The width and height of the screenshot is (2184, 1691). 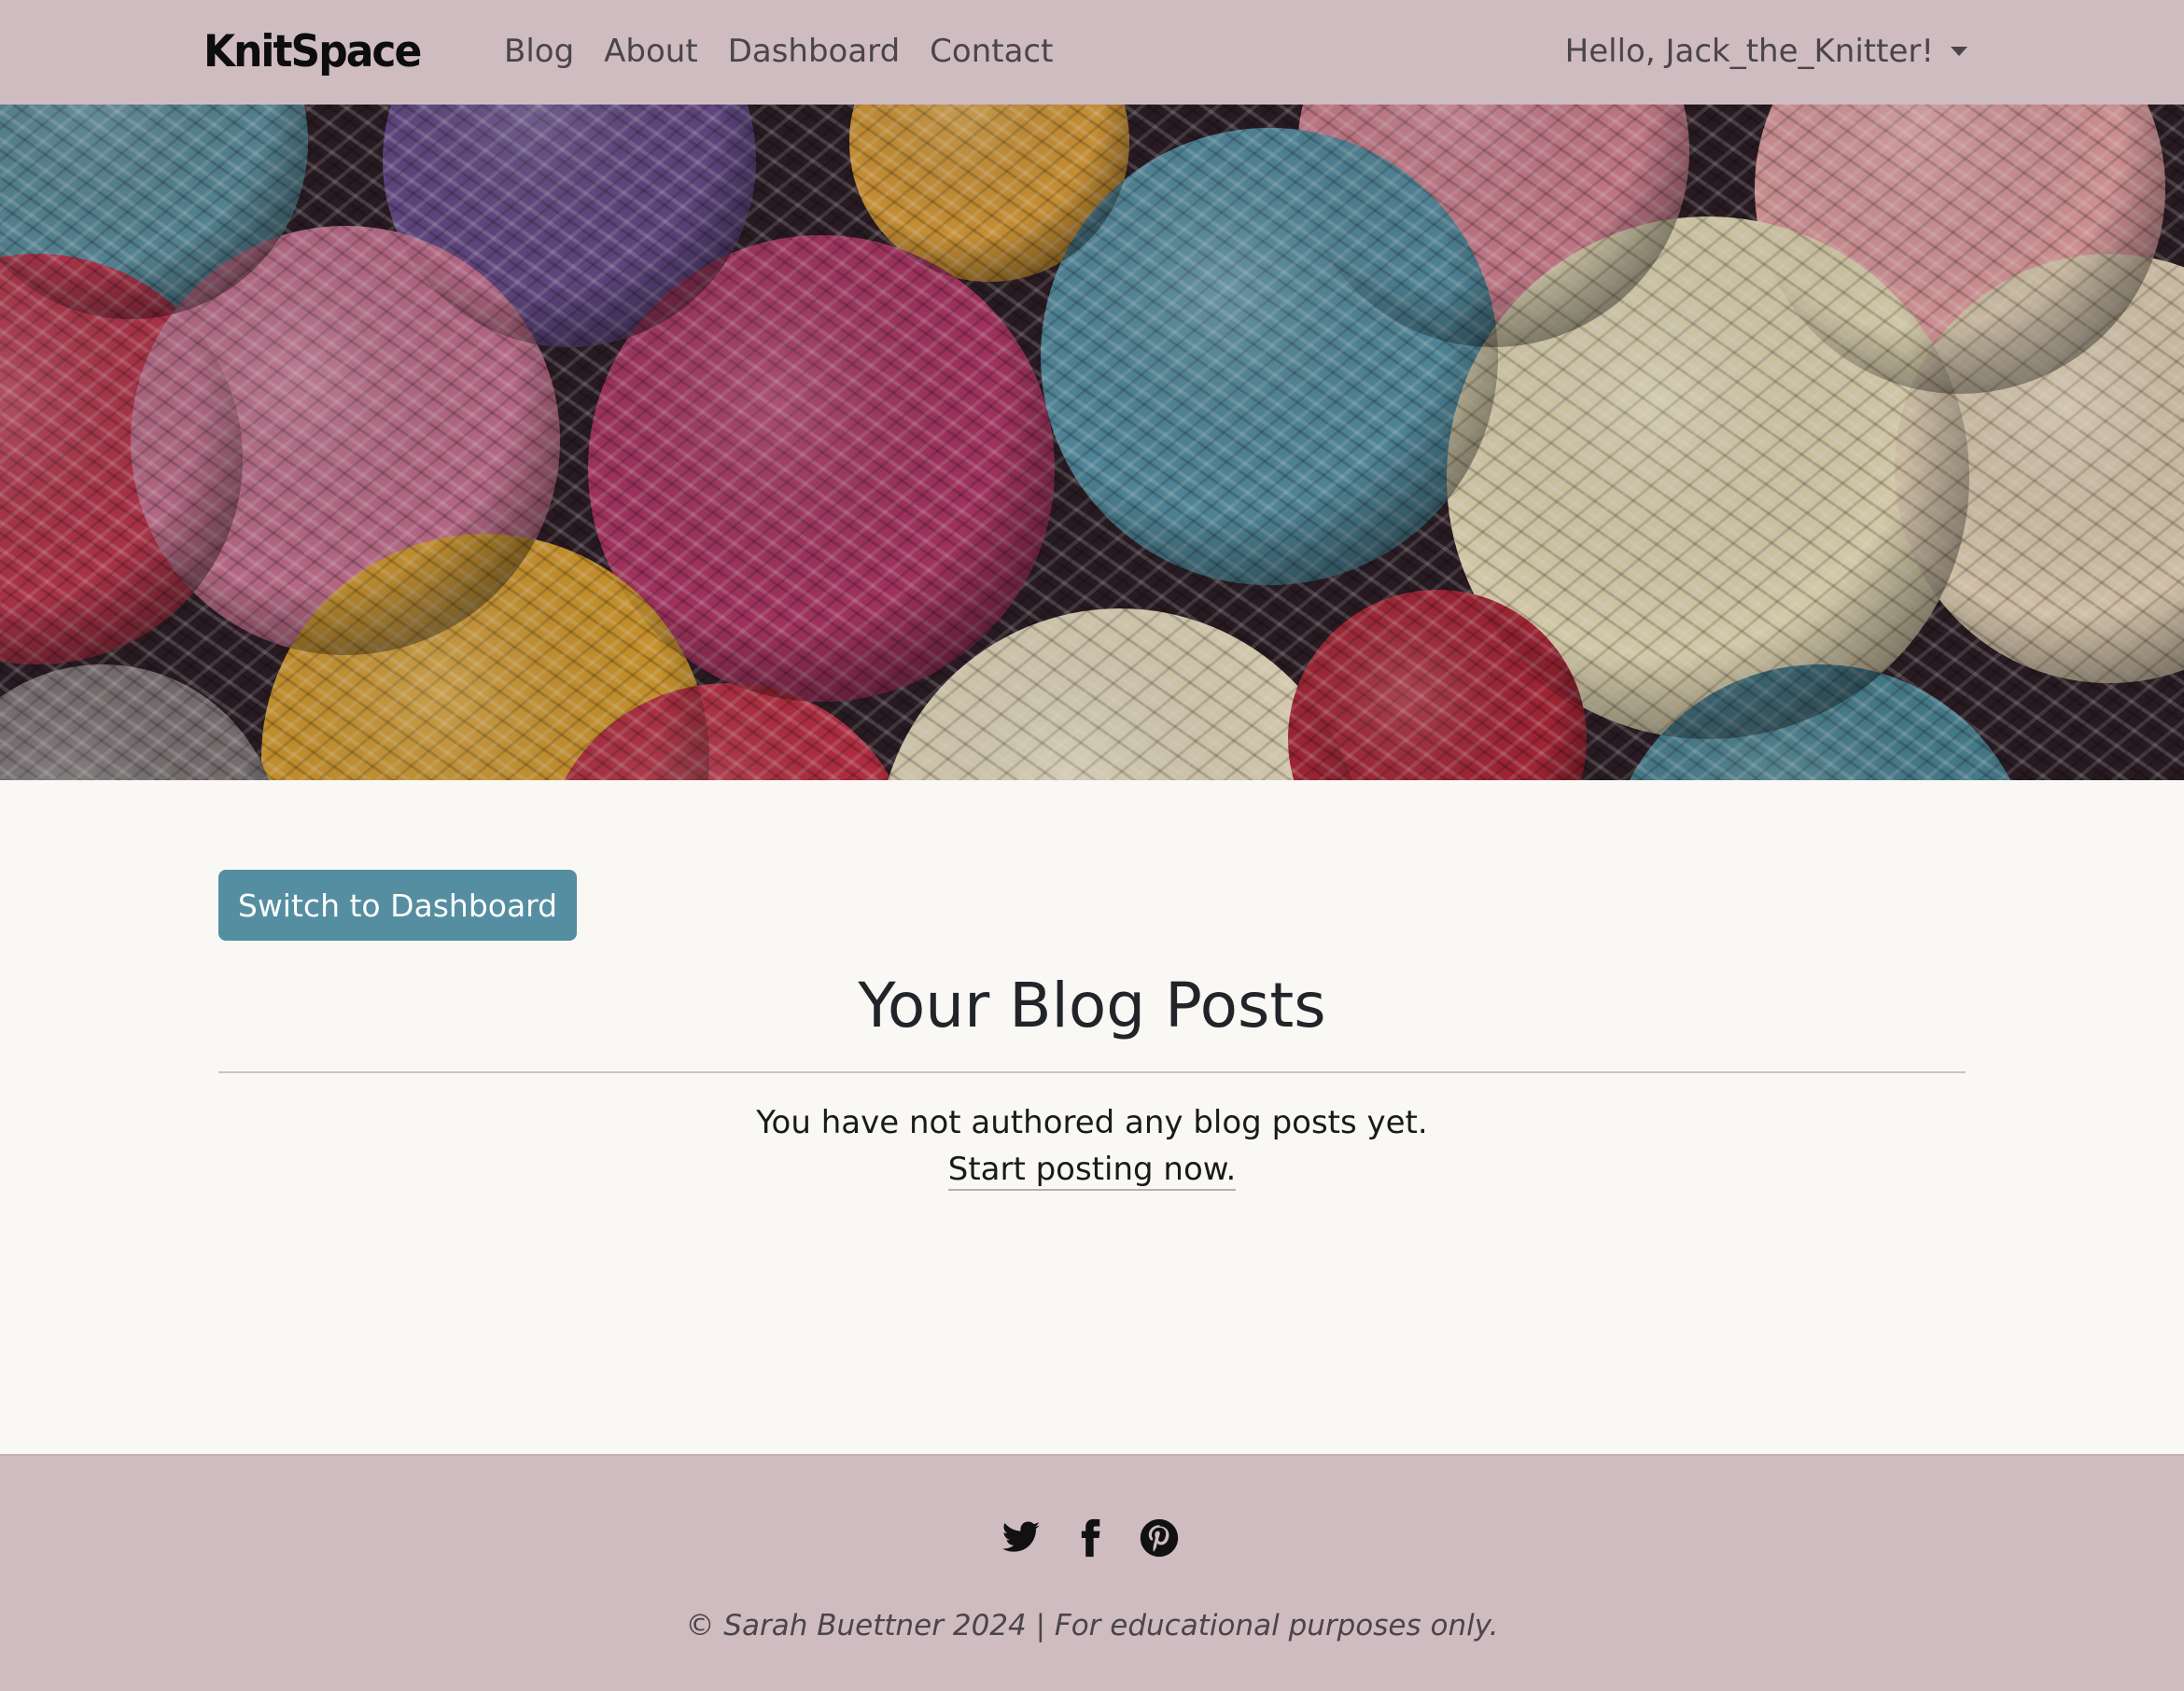 I want to click on start-posting-link: Start posting now., so click(x=1092, y=1171).